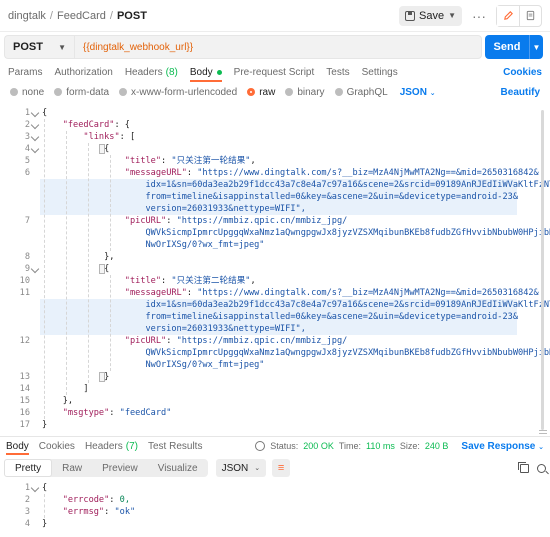 The width and height of the screenshot is (550, 537). What do you see at coordinates (17, 446) in the screenshot?
I see `tab-response-body: Body` at bounding box center [17, 446].